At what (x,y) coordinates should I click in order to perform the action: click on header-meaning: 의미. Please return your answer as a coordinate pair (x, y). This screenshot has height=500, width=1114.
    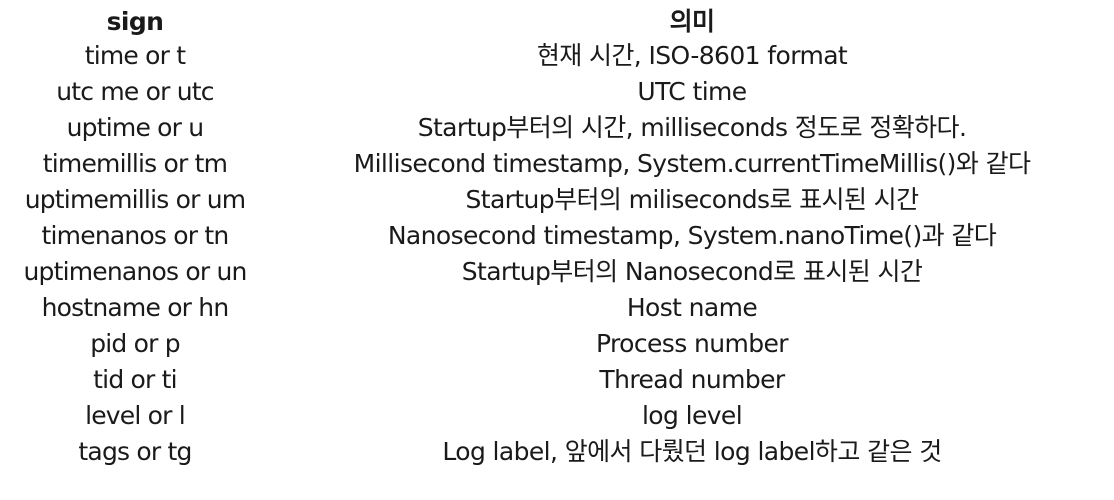
    Looking at the image, I should click on (692, 21).